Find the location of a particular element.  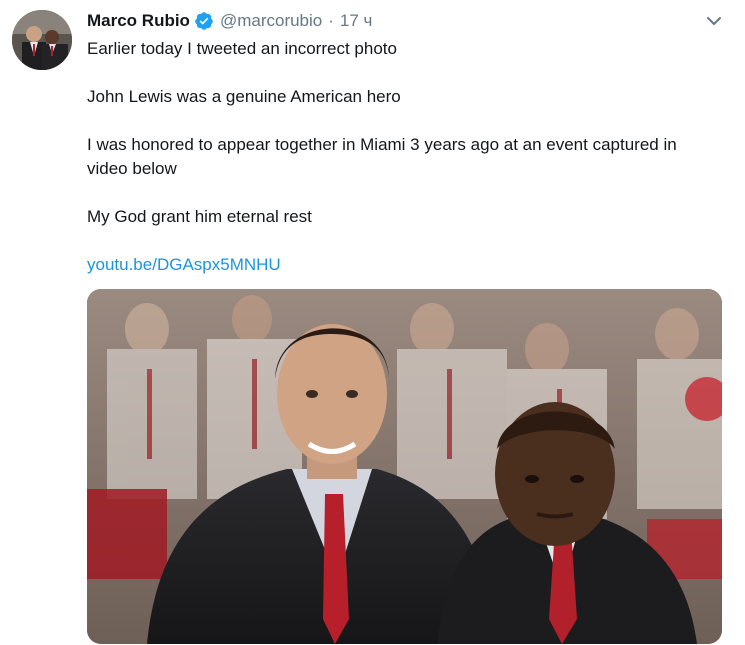

tweet-line: John Lewis was a genuine American hero is located at coordinates (244, 96).